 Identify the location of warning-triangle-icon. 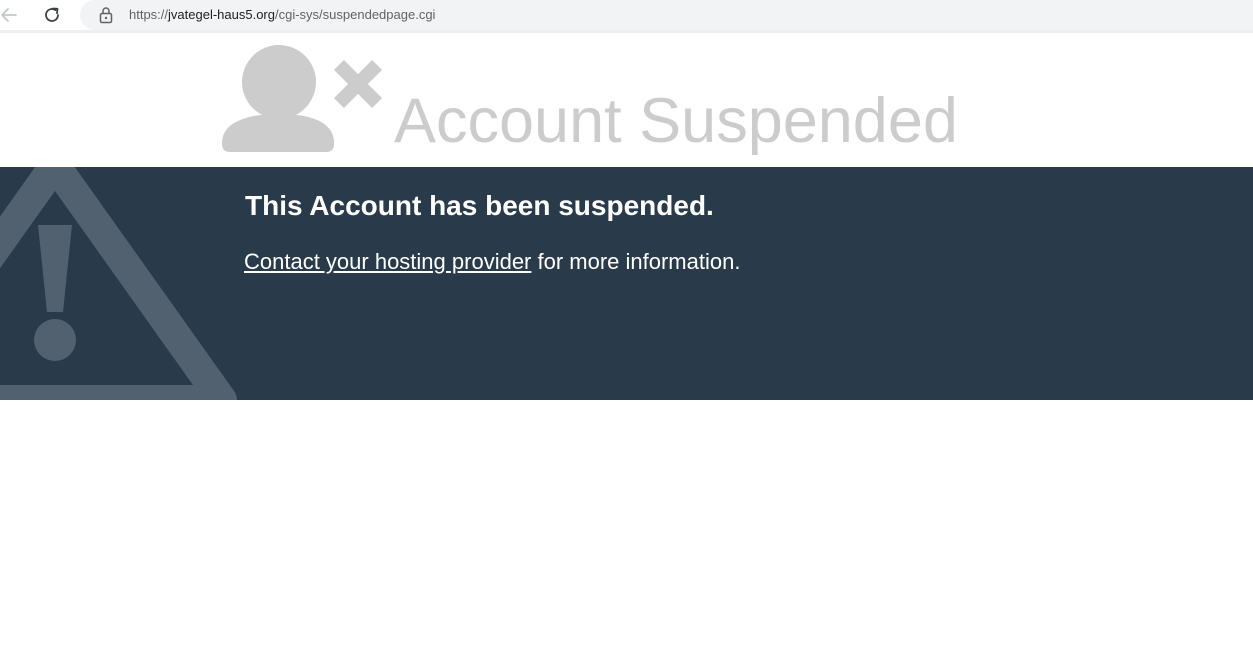
(118, 283).